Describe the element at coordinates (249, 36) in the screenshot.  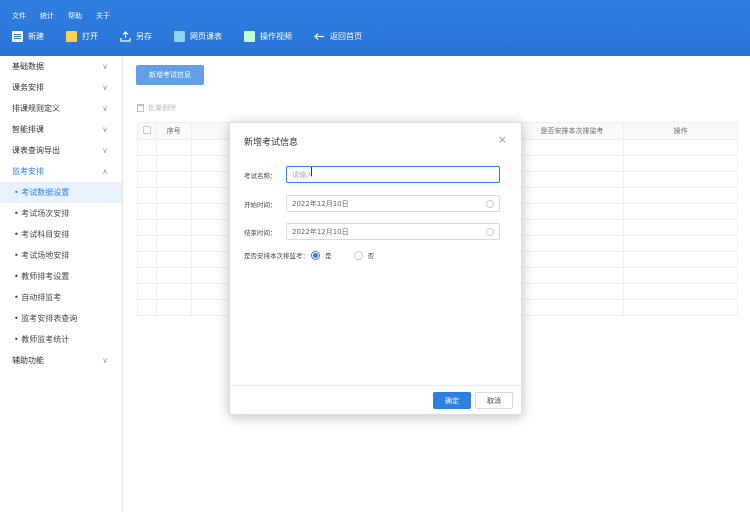
I see `video-icon` at that location.